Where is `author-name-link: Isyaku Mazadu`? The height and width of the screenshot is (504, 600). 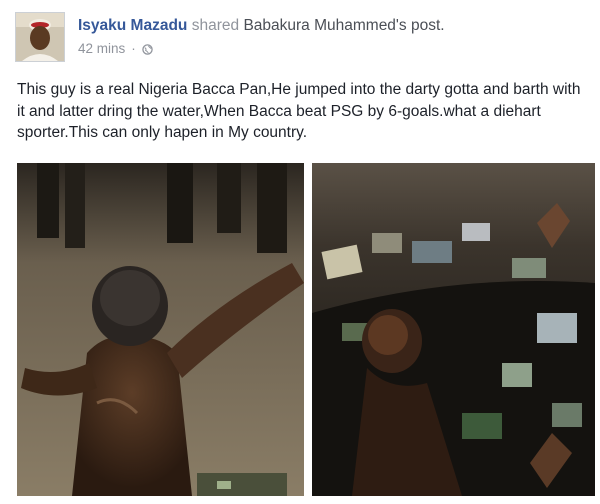 author-name-link: Isyaku Mazadu is located at coordinates (132, 25).